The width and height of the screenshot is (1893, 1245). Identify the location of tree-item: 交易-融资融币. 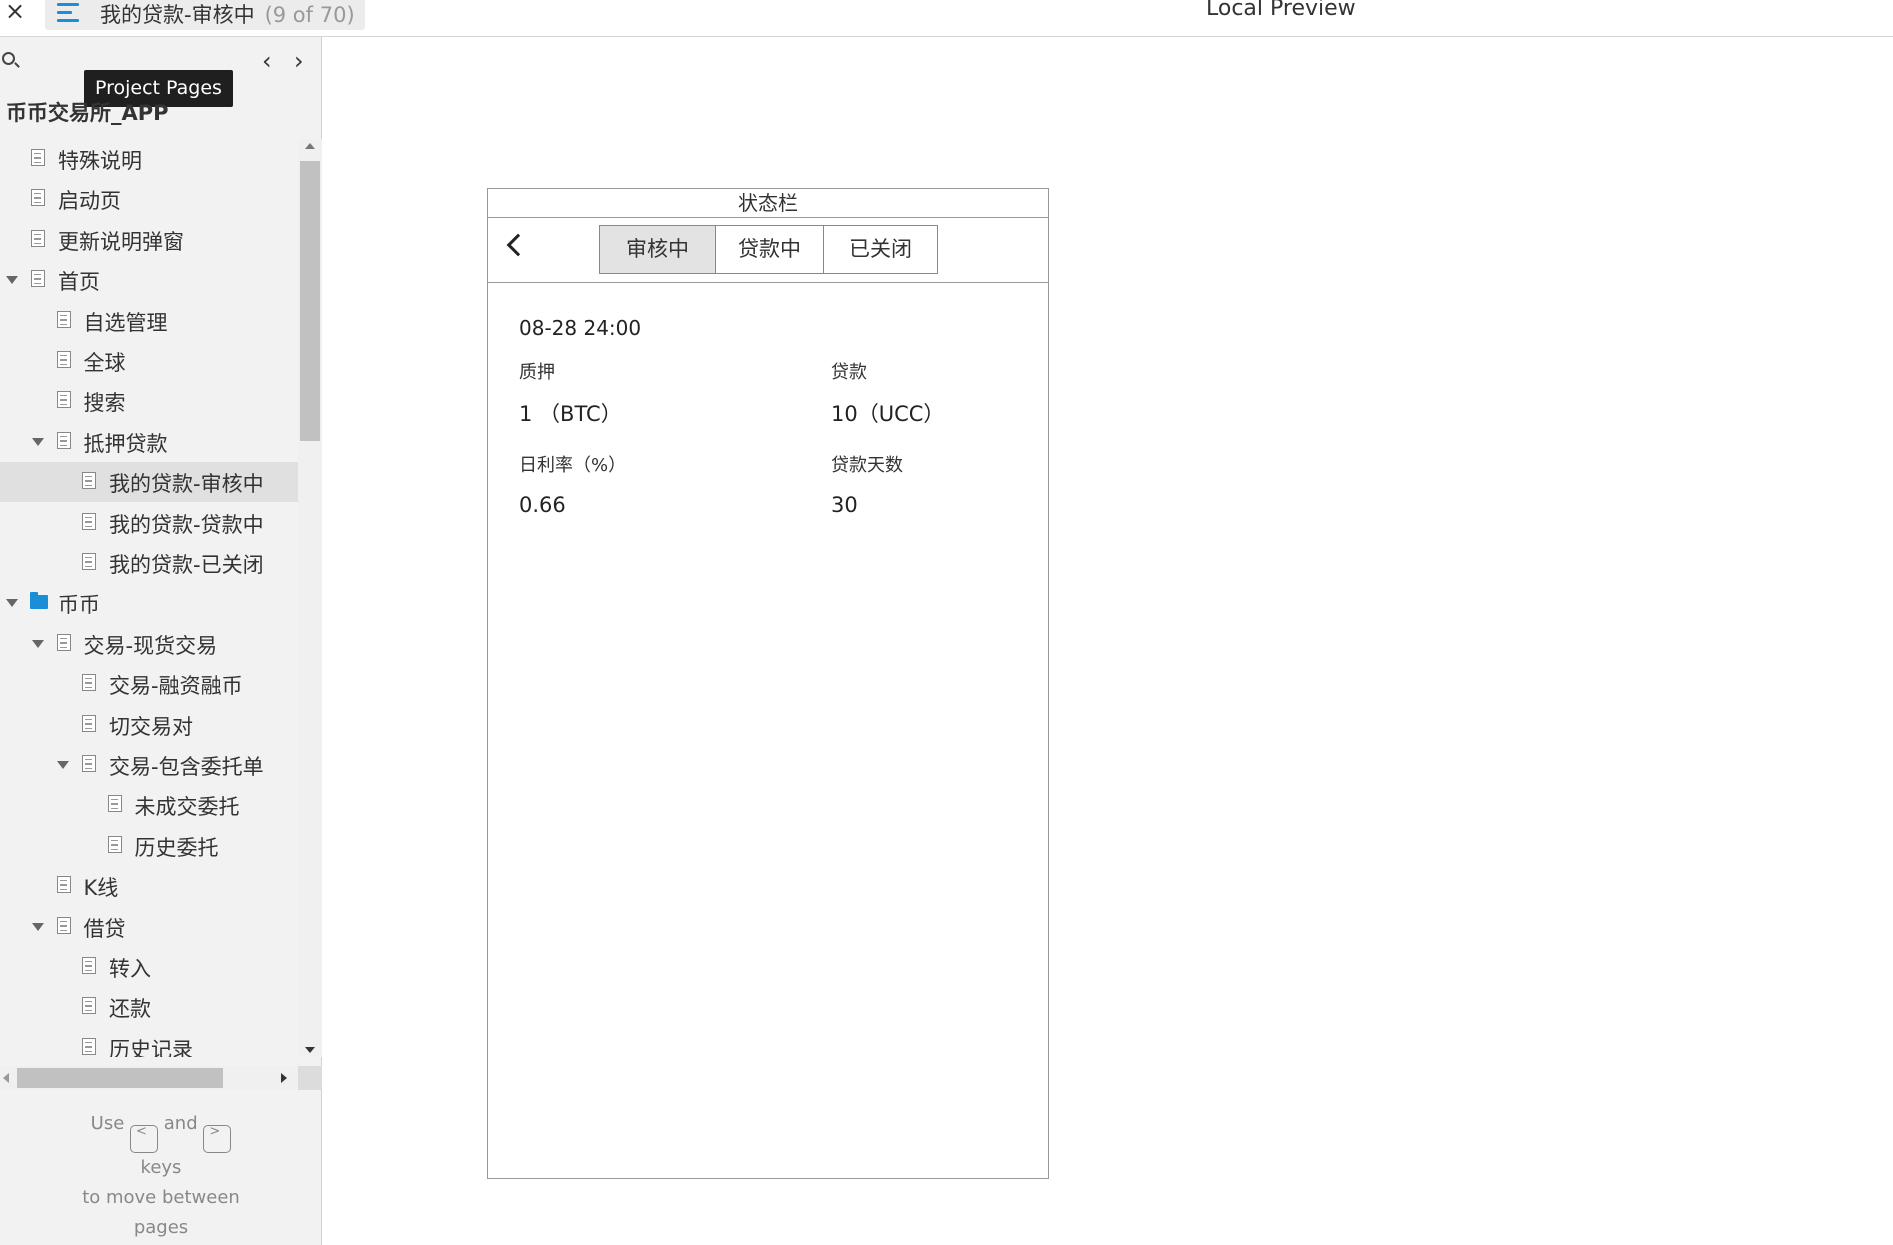
(149, 684).